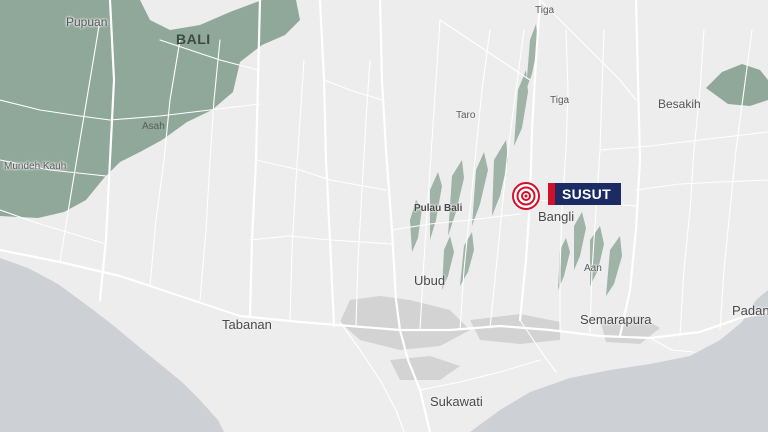 The height and width of the screenshot is (432, 768). What do you see at coordinates (584, 194) in the screenshot?
I see `volcano-name-label: SUSUT` at bounding box center [584, 194].